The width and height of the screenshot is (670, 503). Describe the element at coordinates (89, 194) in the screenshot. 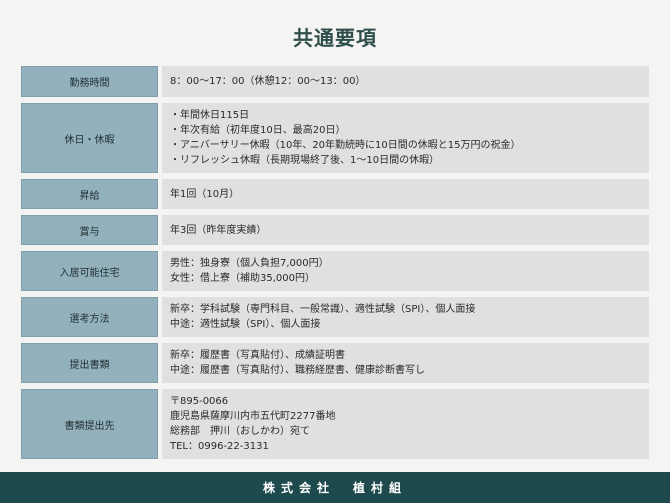

I see `row-label: 昇給` at that location.